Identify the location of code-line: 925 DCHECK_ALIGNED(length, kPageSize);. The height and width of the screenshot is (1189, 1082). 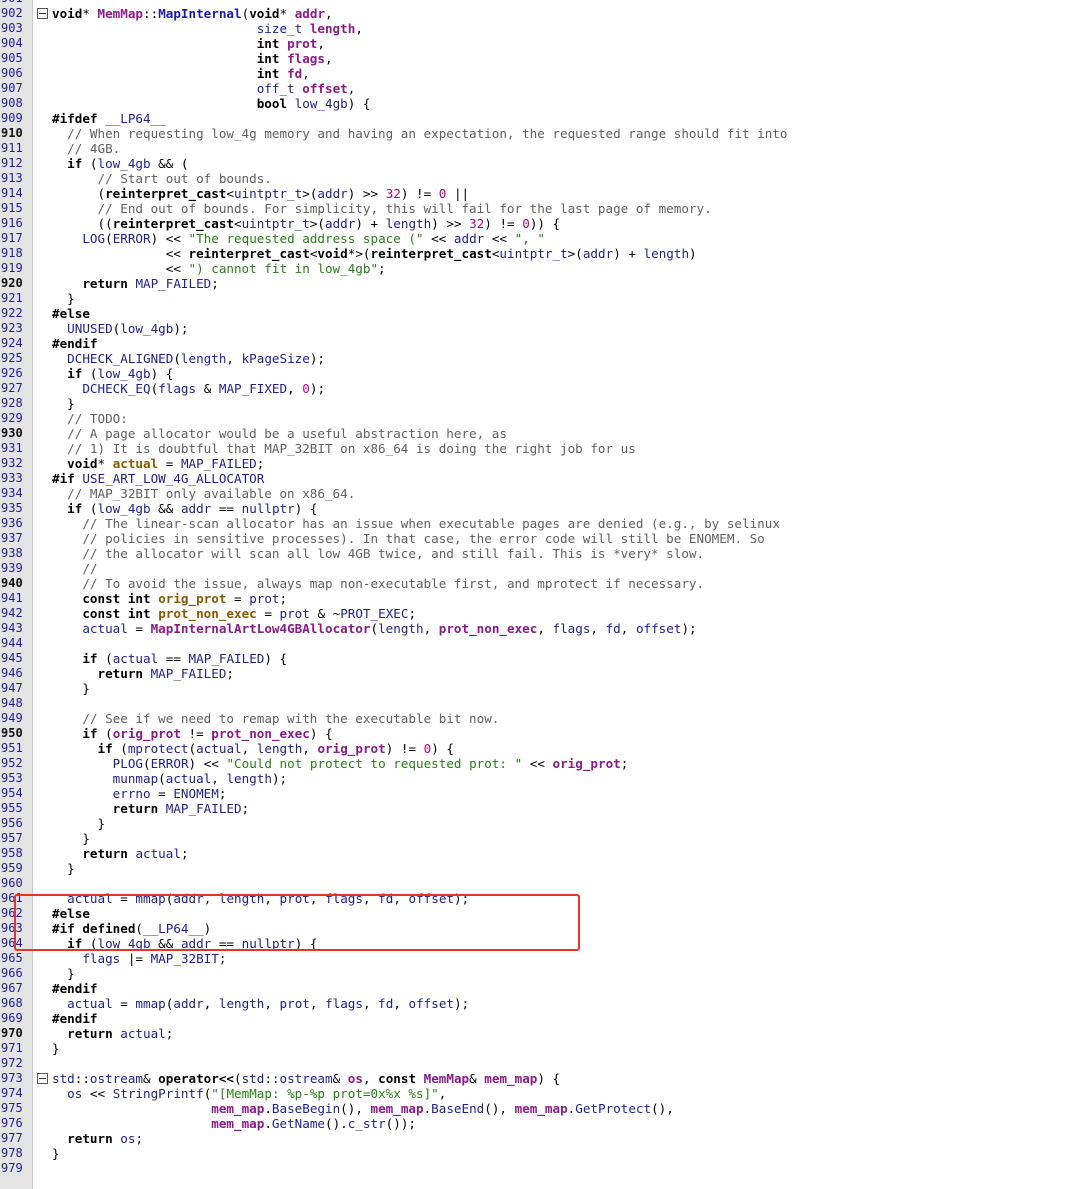
(541, 358).